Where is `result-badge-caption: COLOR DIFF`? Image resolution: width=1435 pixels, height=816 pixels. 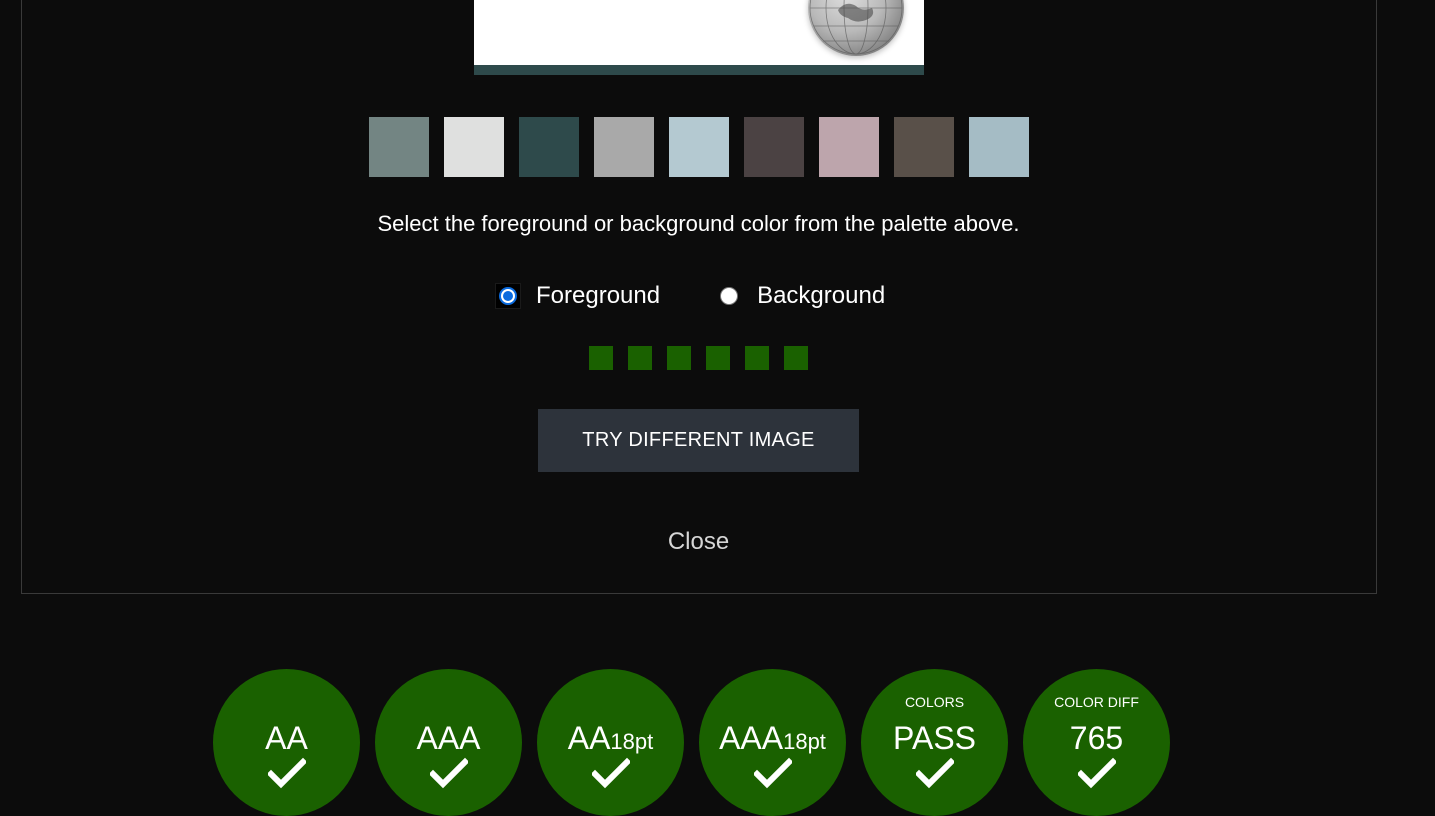 result-badge-caption: COLOR DIFF is located at coordinates (1096, 702).